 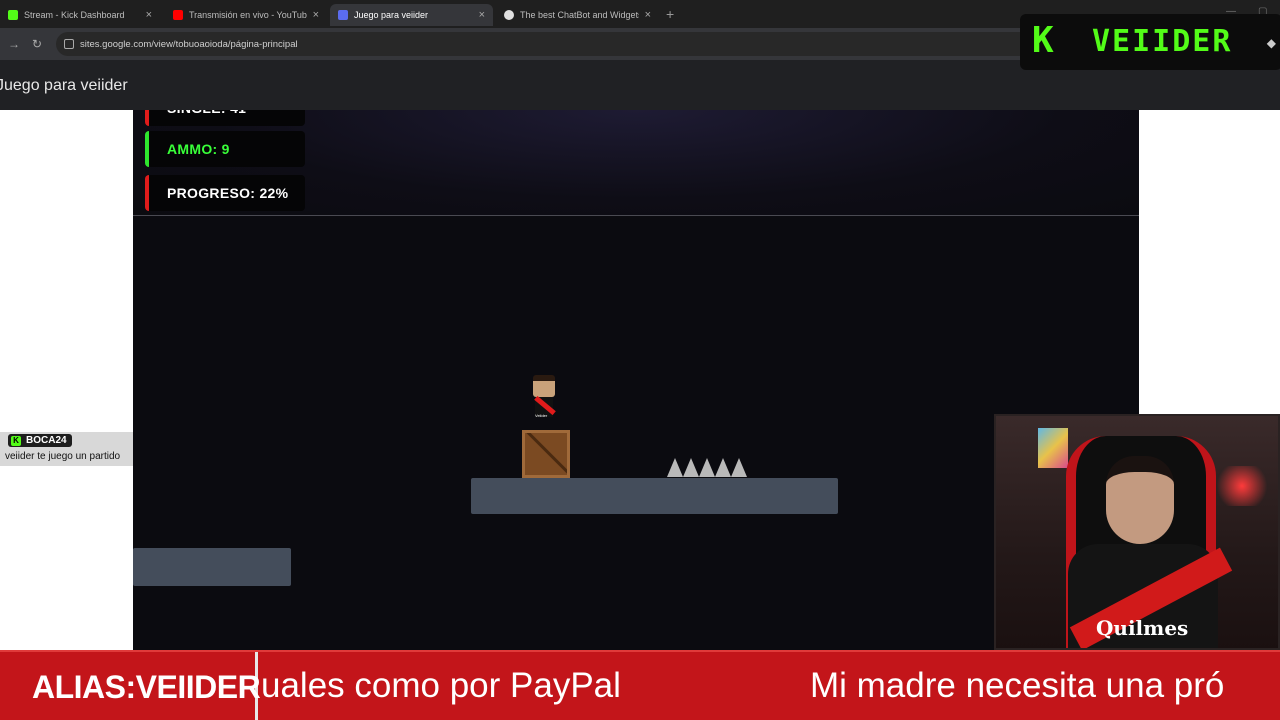 I want to click on tab-title: Stream - Kick Dashboard, so click(x=74, y=15).